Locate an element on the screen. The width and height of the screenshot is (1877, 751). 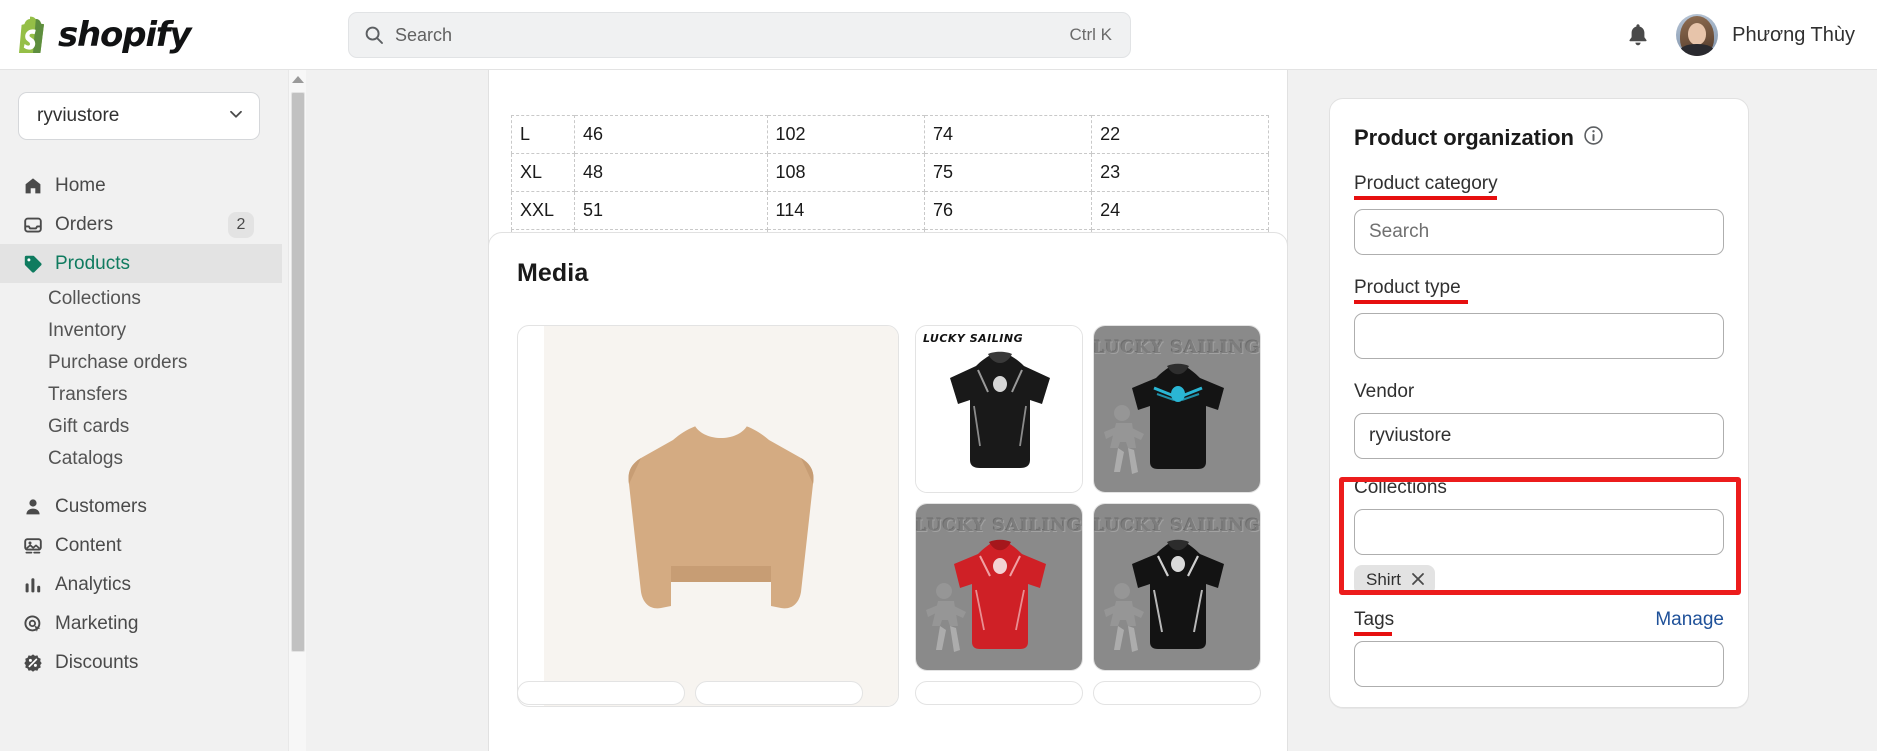
sidebar-item-marketing: Marketing is located at coordinates (141, 623).